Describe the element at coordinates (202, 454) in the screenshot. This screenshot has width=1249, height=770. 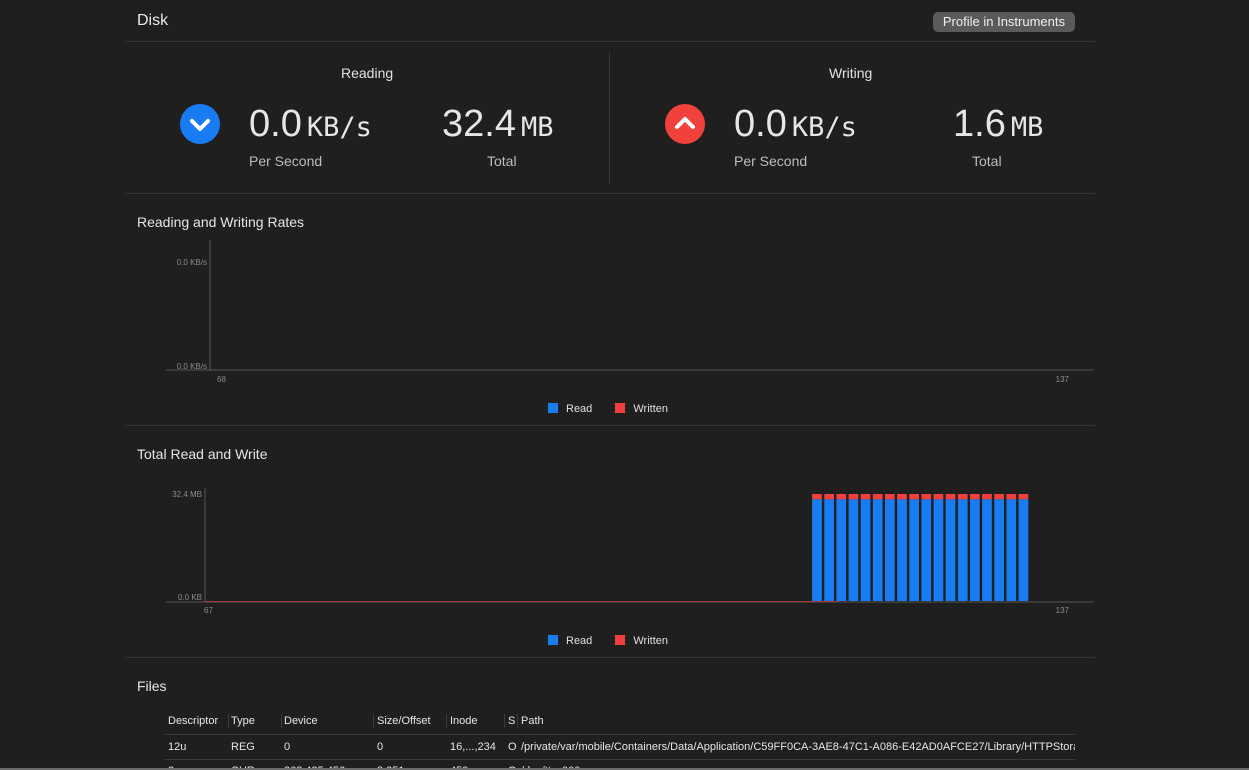
I see `totals-chart-title: Total Read and Write` at that location.